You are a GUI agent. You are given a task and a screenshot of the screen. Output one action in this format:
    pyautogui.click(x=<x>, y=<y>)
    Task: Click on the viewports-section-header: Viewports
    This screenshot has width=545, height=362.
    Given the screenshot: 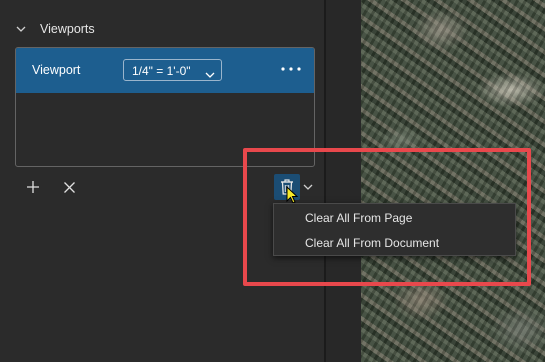 What is the action you would take?
    pyautogui.click(x=55, y=29)
    